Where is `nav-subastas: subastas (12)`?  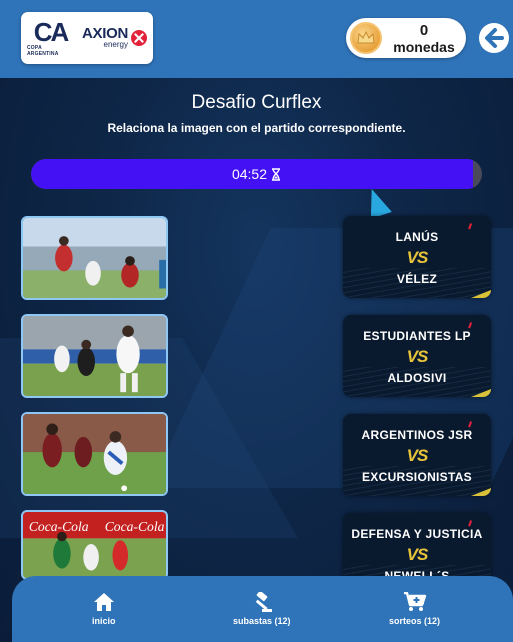 nav-subastas: subastas (12) is located at coordinates (262, 609).